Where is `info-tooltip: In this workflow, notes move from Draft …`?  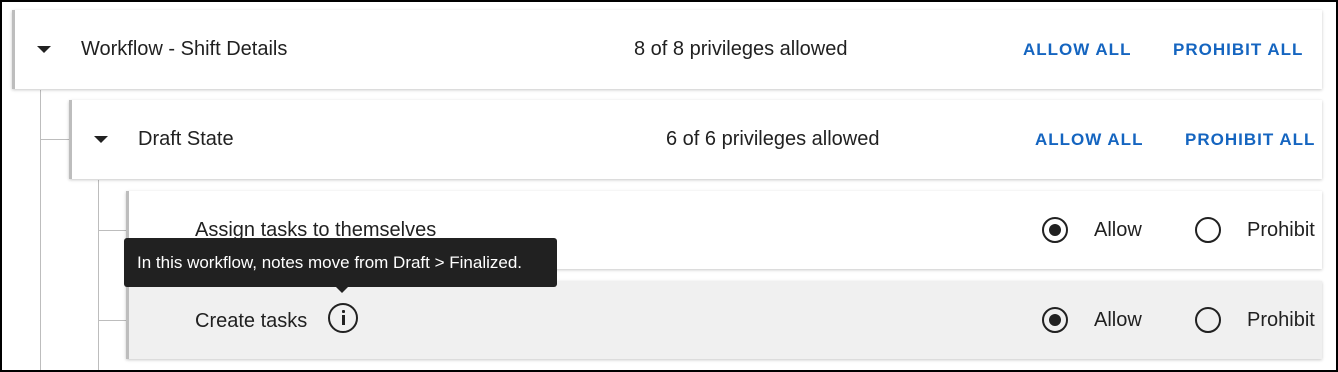
info-tooltip: In this workflow, notes move from Draft … is located at coordinates (340, 262).